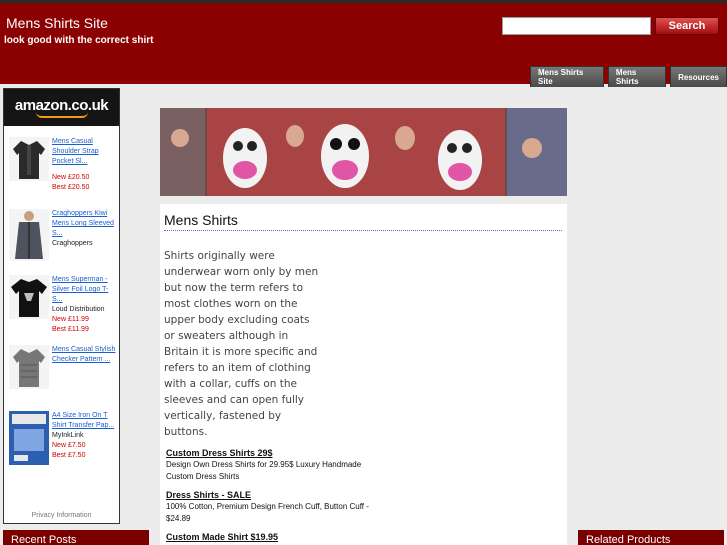  I want to click on search-button: Search, so click(687, 26).